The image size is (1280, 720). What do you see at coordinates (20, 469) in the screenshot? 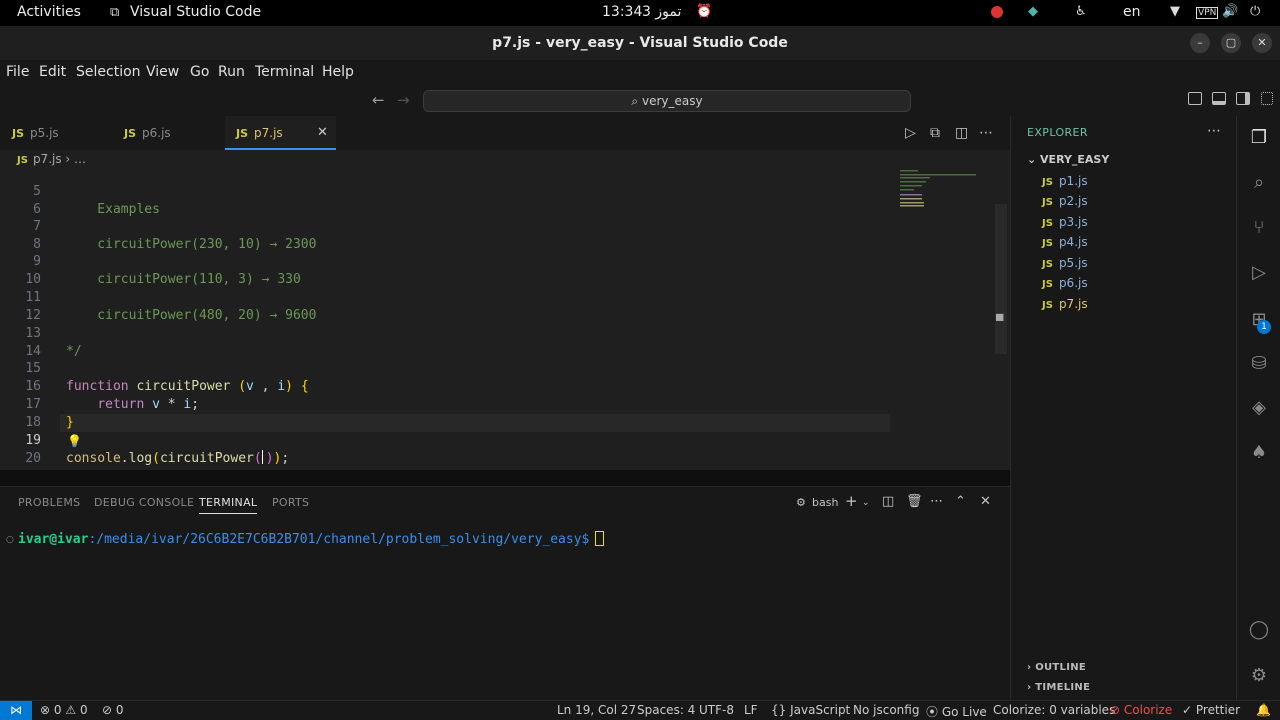
I see `line-number: 21` at bounding box center [20, 469].